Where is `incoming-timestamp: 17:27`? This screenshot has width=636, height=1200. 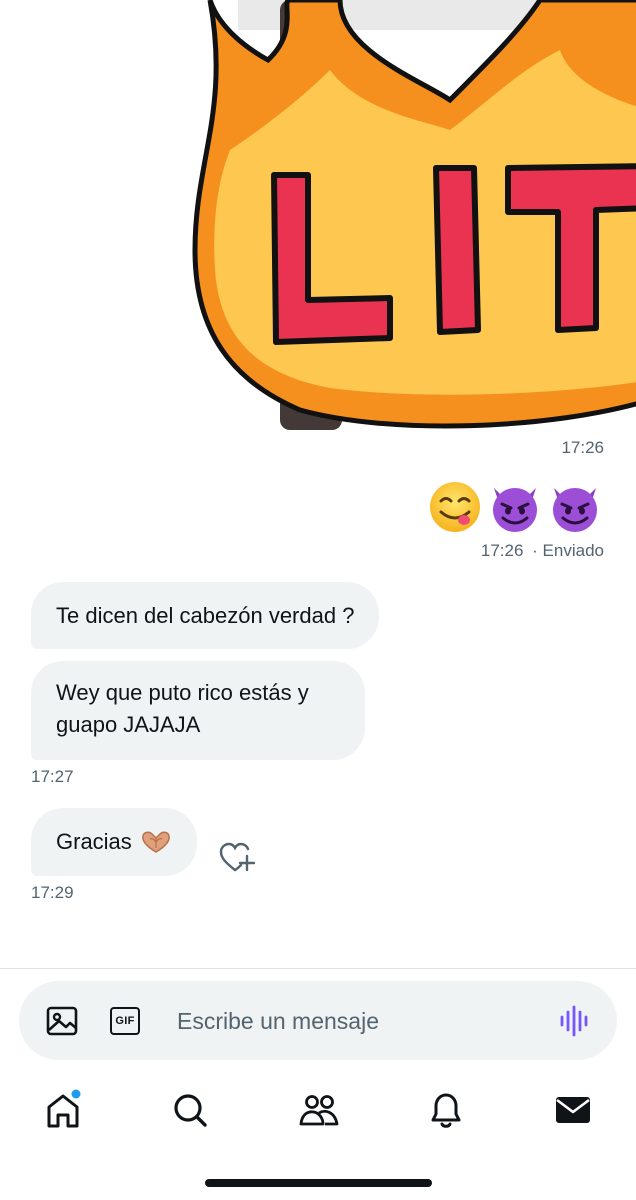
incoming-timestamp: 17:27 is located at coordinates (52, 776).